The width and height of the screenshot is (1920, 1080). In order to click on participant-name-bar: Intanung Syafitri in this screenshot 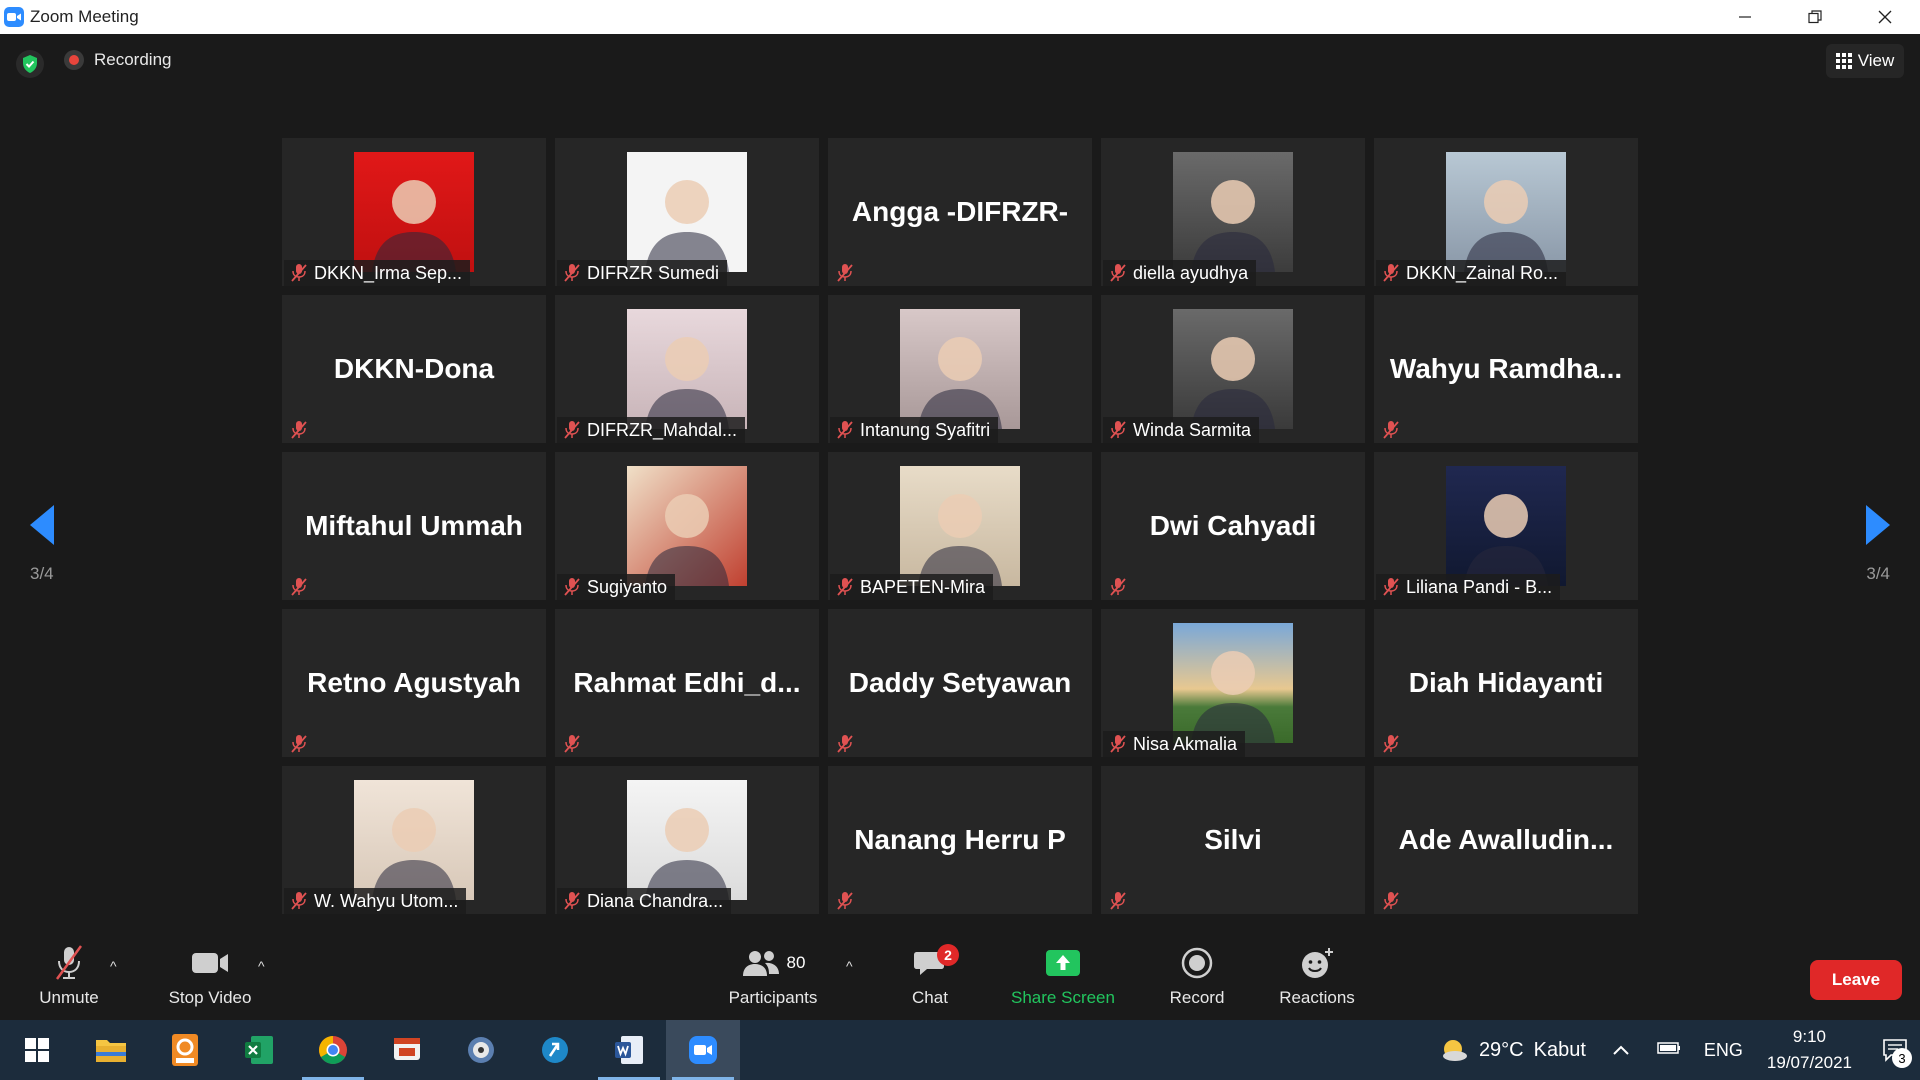, I will do `click(914, 430)`.